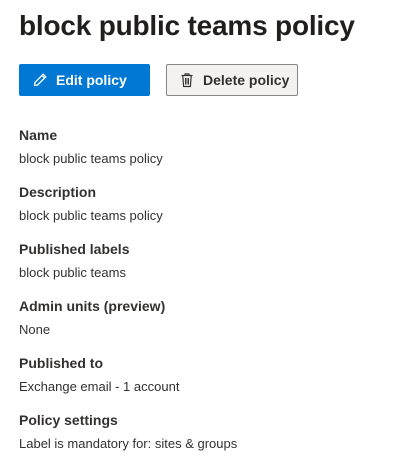  Describe the element at coordinates (204, 375) in the screenshot. I see `field-published-to: Published to Exchange email - 1 account` at that location.